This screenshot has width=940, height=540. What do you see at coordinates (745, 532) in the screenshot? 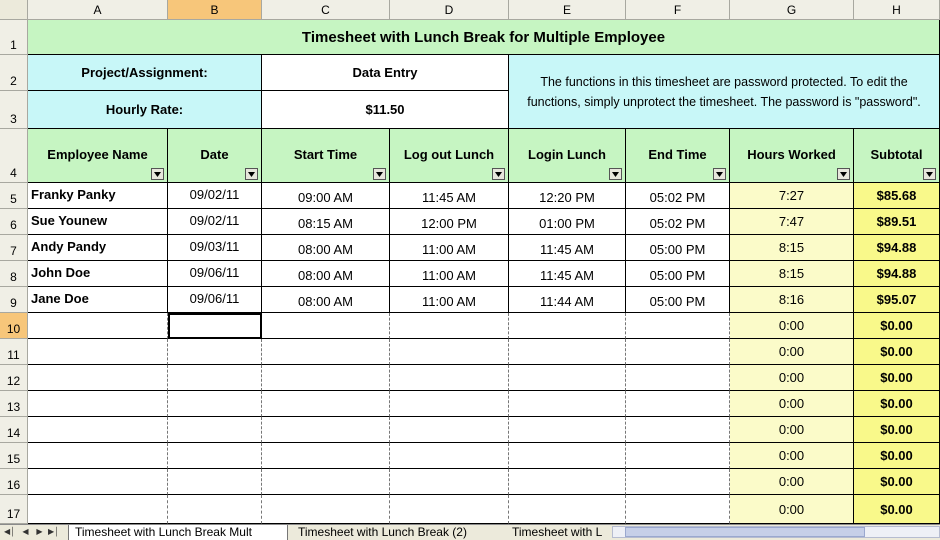
I see `scrollbar-thumb` at bounding box center [745, 532].